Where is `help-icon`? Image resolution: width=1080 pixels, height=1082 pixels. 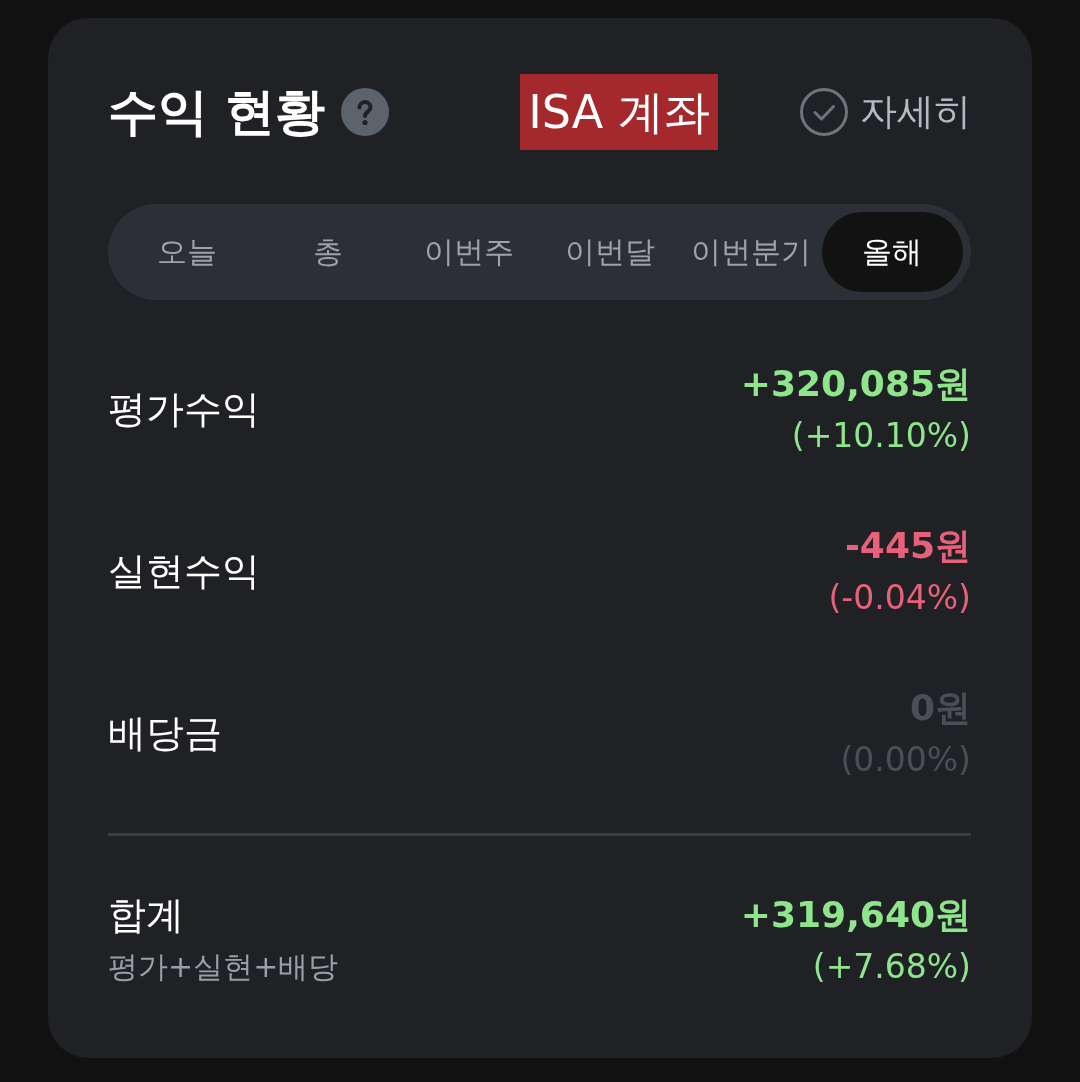
help-icon is located at coordinates (365, 112).